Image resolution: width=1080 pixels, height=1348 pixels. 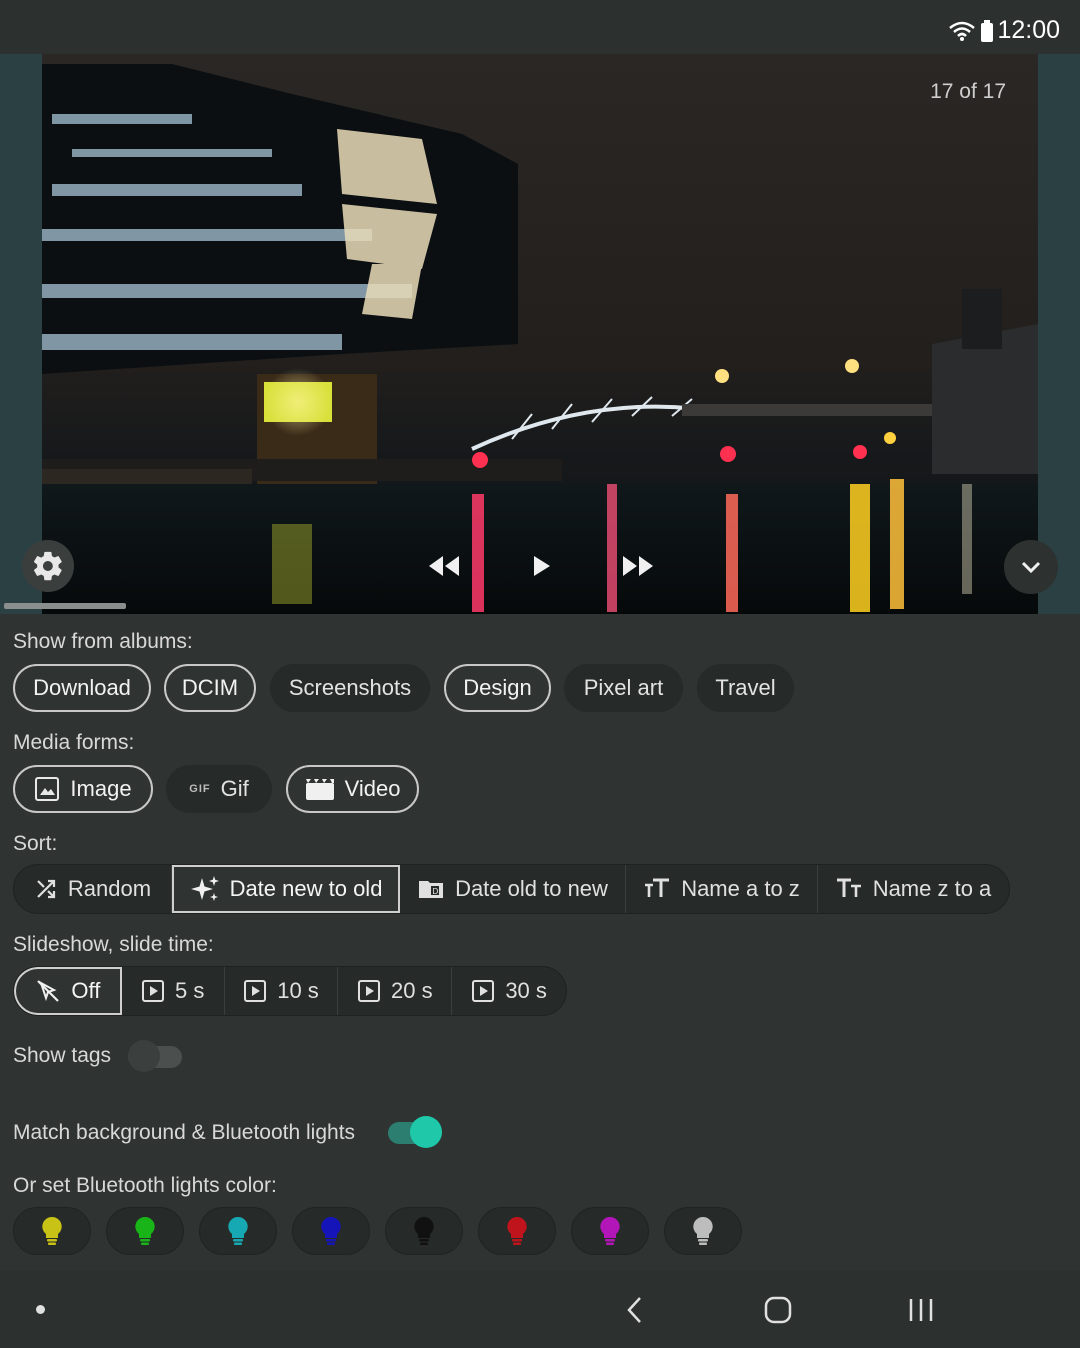 I want to click on media-chip-video: Video, so click(x=352, y=789).